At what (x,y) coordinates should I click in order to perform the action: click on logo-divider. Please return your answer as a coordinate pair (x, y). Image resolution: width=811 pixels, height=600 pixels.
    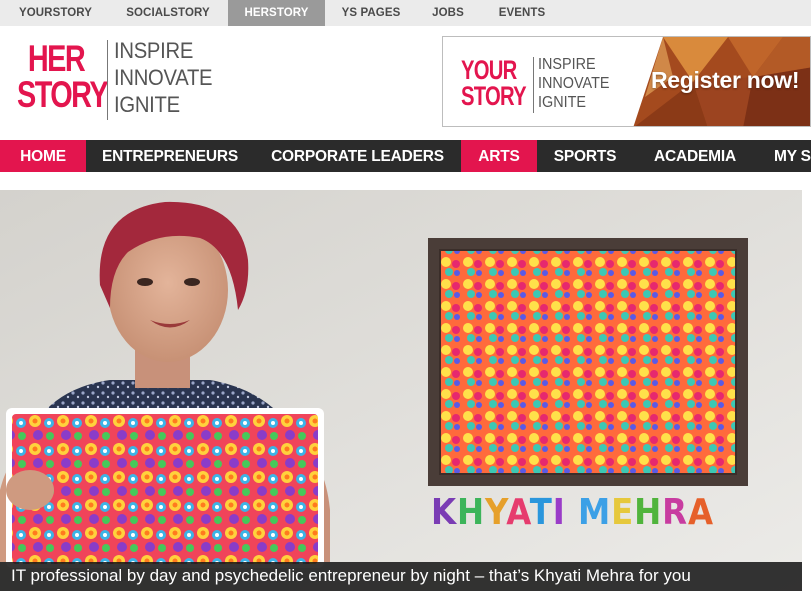
    Looking at the image, I should click on (107, 80).